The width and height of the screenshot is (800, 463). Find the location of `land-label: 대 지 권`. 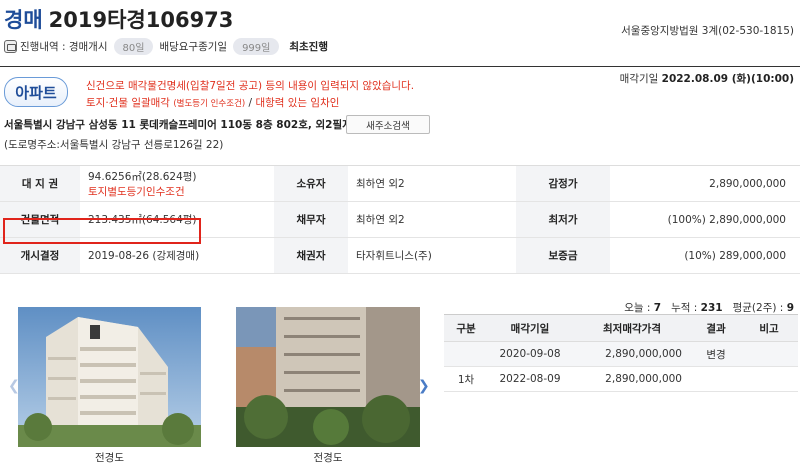

land-label: 대 지 권 is located at coordinates (40, 183).